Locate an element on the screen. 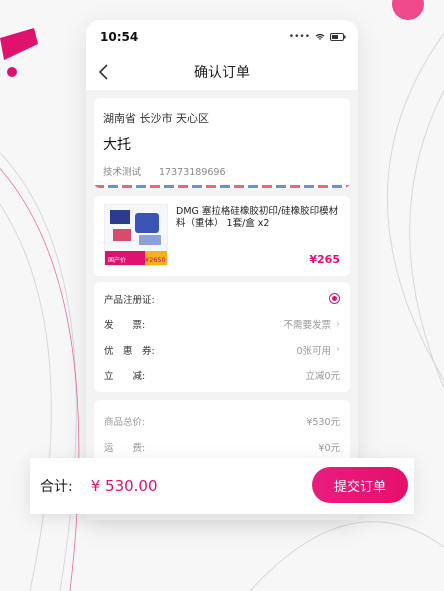  address-region: 湖南省 长沙市 天心区 is located at coordinates (156, 118).